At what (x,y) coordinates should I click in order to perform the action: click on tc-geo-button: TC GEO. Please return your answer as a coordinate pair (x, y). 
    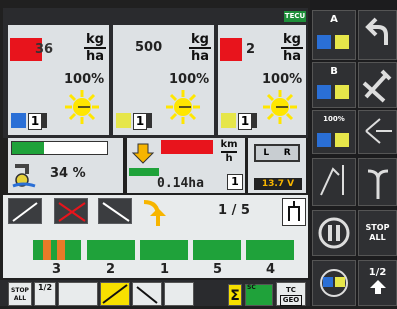
    Looking at the image, I should click on (291, 294).